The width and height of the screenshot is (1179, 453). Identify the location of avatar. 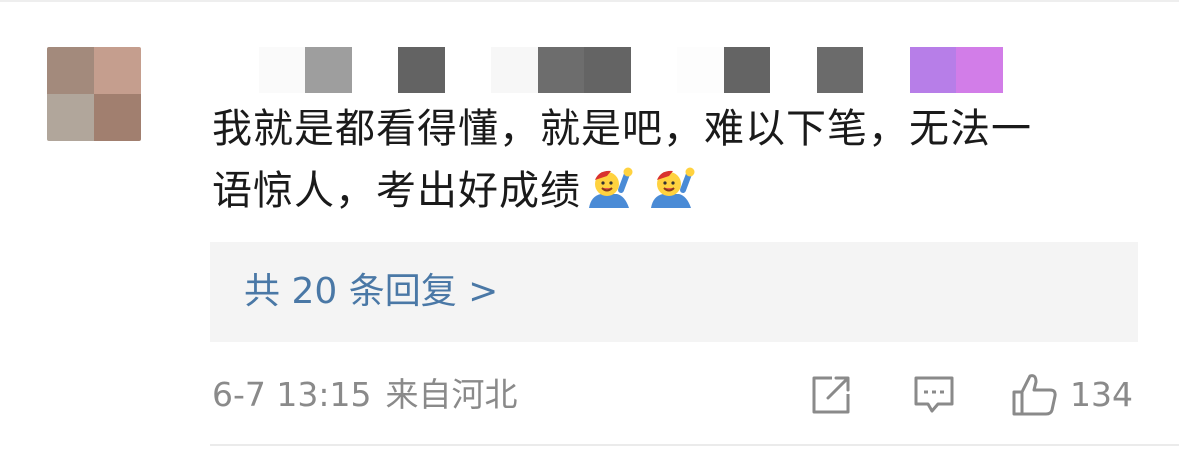
(94, 94).